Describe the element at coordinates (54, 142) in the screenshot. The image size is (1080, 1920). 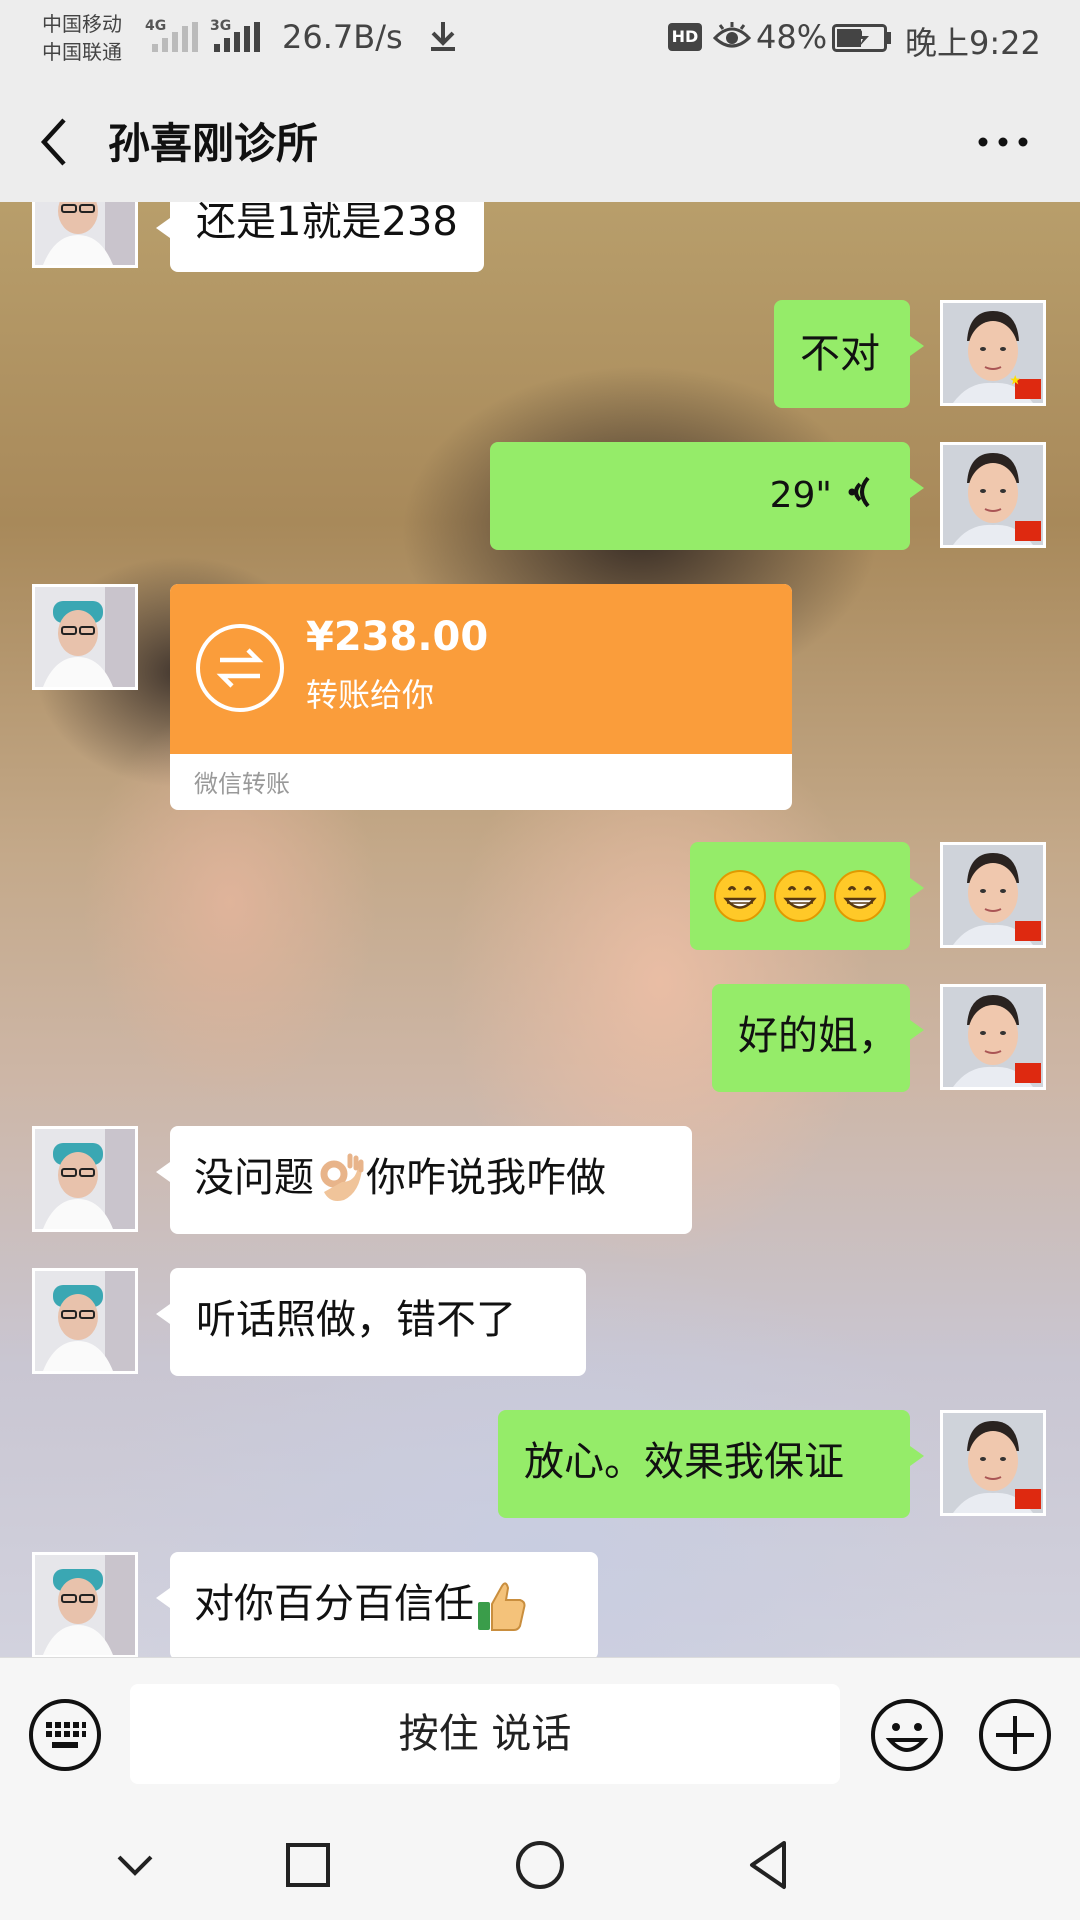
I see `back-arrow-icon` at that location.